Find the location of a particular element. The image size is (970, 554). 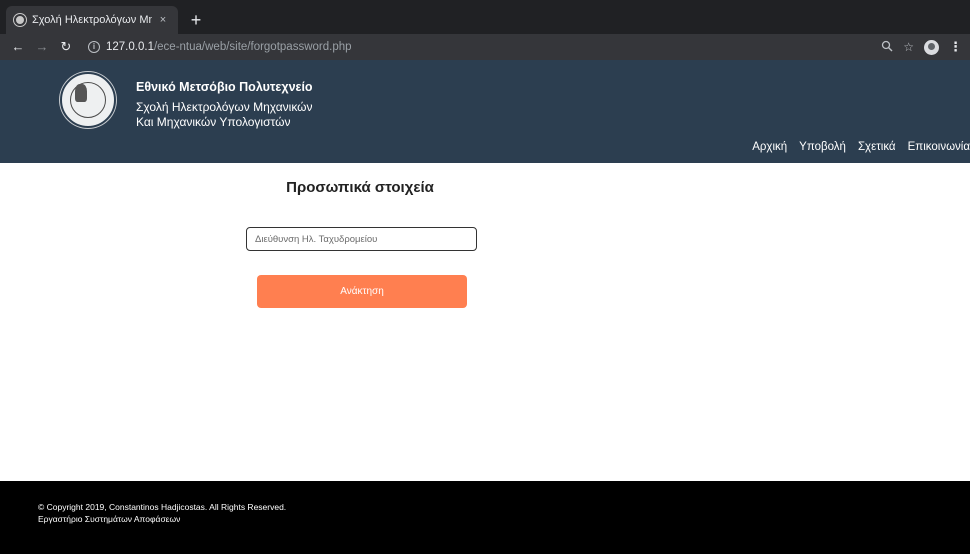

url-path: /ece-ntua/web/site/forgotpassword.php is located at coordinates (252, 47).